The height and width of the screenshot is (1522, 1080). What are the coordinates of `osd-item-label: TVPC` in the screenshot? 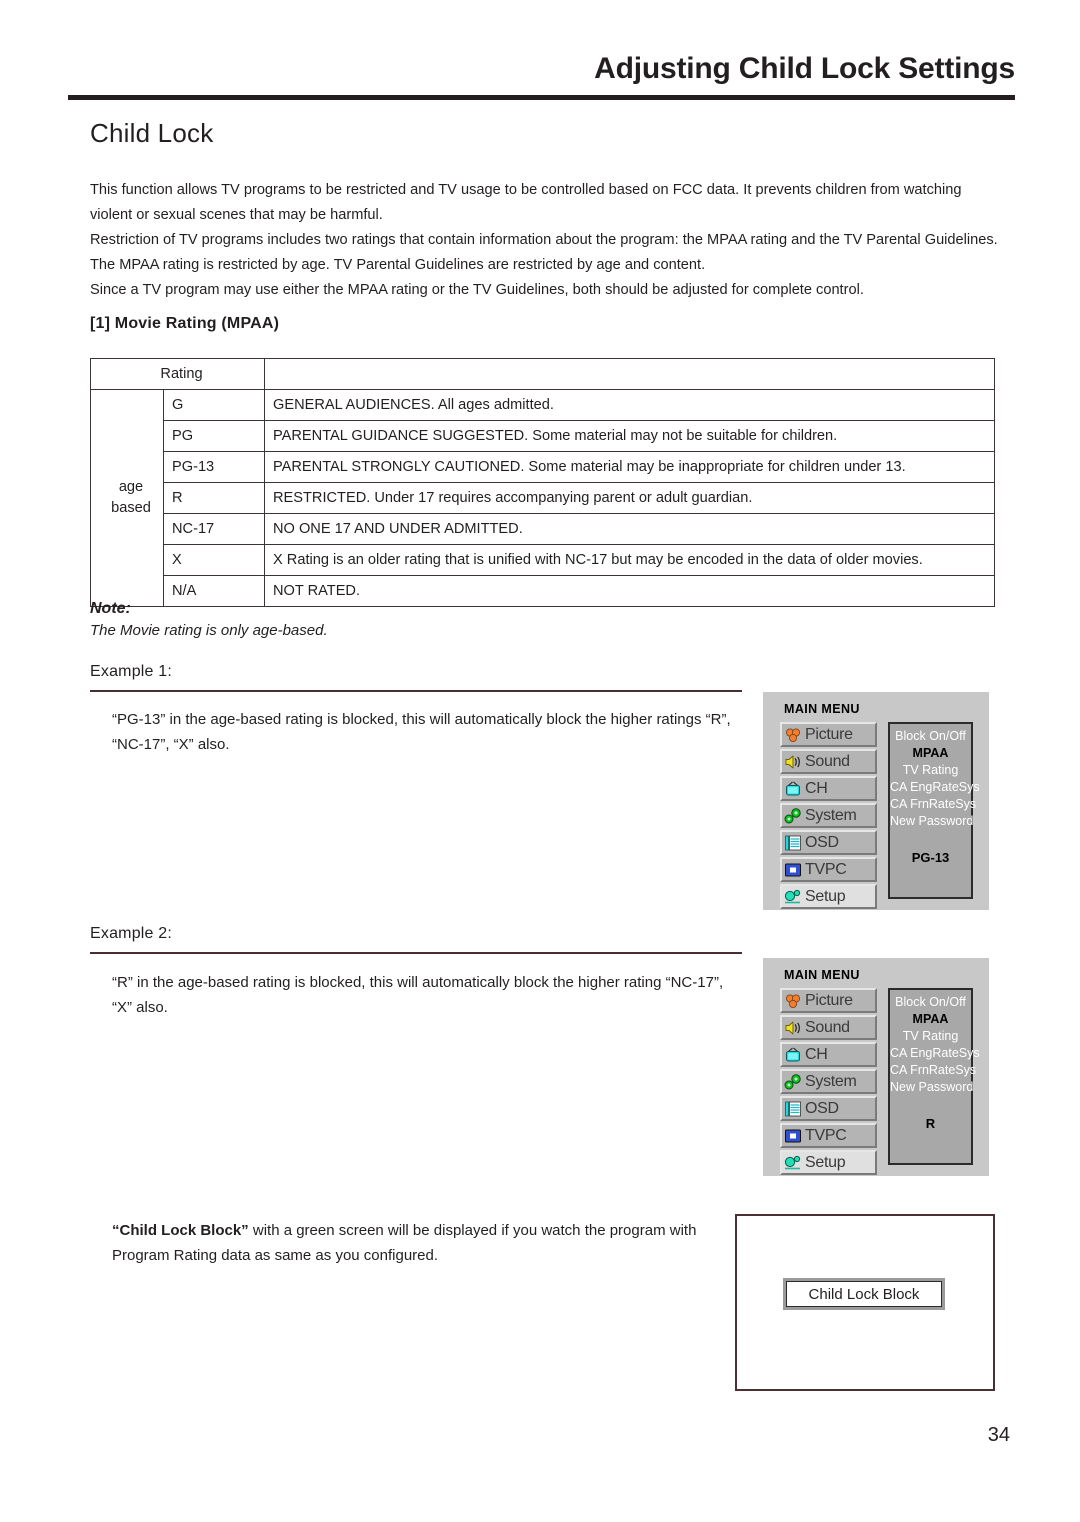 It's located at (826, 1135).